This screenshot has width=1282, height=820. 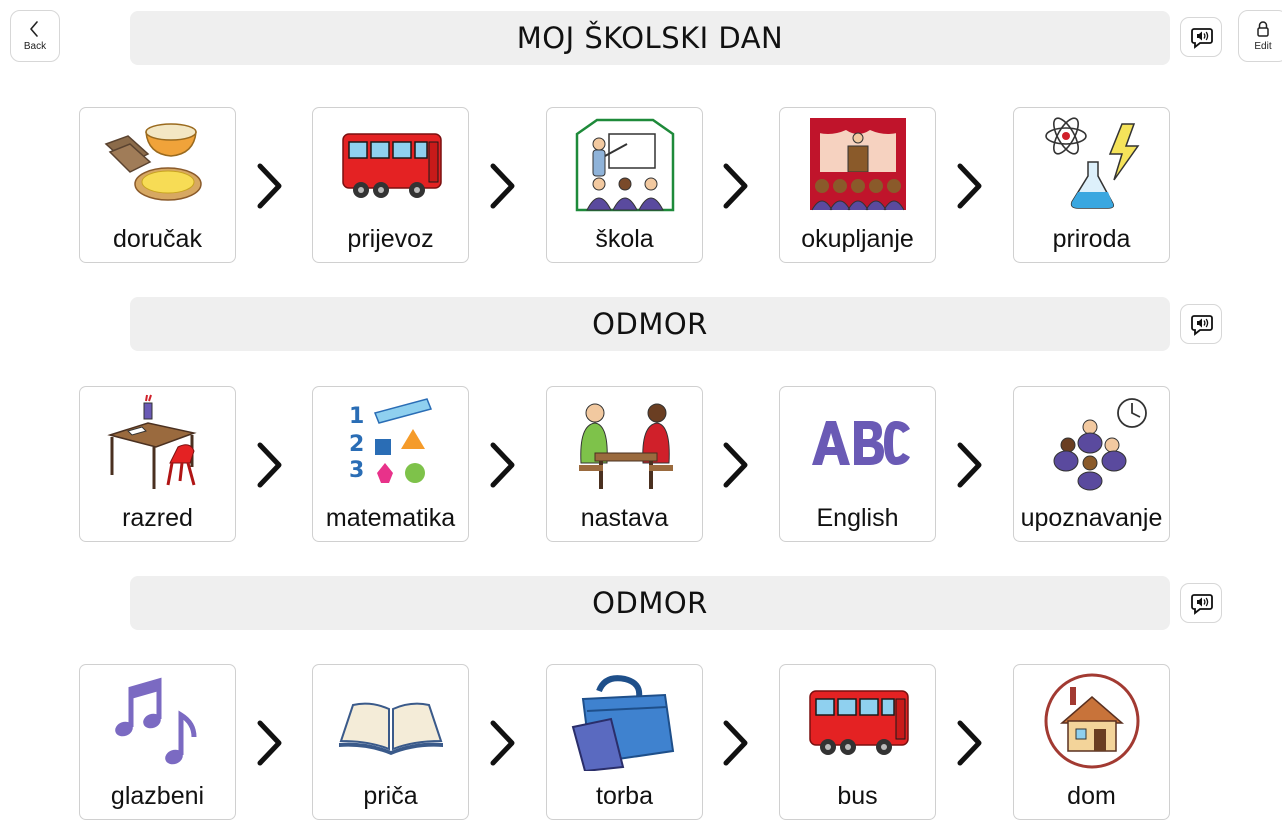 I want to click on card-matematika: 1 2 3 matematika, so click(x=390, y=464).